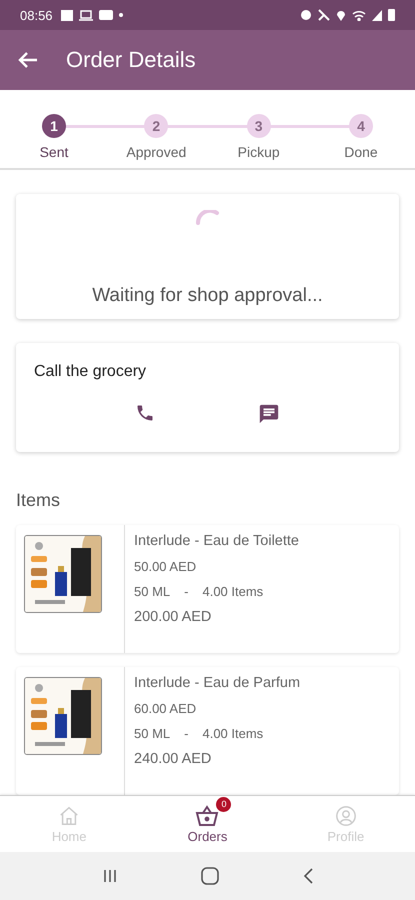  Describe the element at coordinates (85, 15) in the screenshot. I see `laptop-icon` at that location.